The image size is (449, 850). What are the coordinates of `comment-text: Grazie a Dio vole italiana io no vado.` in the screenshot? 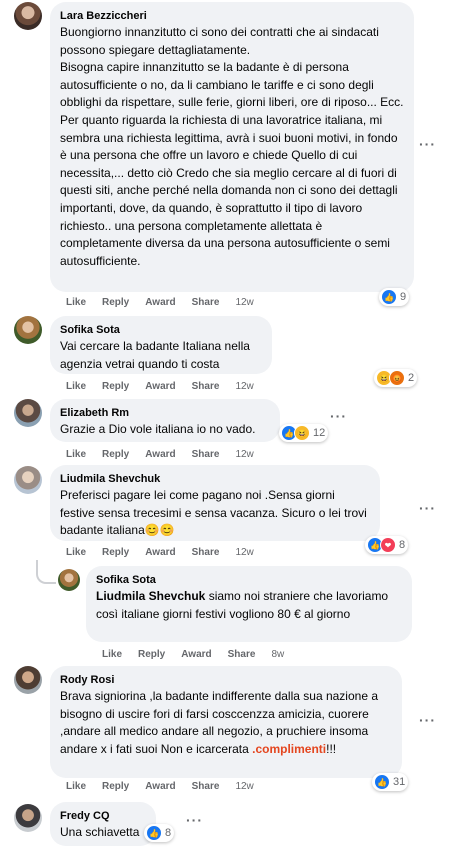 It's located at (158, 429).